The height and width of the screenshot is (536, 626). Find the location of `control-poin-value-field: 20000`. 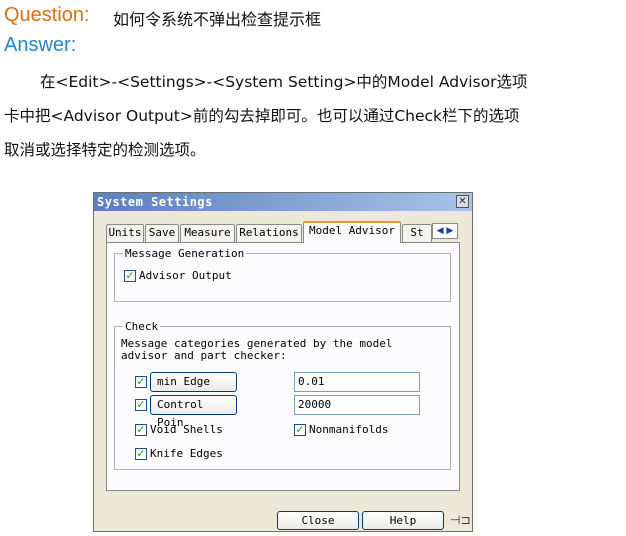

control-poin-value-field: 20000 is located at coordinates (357, 405).